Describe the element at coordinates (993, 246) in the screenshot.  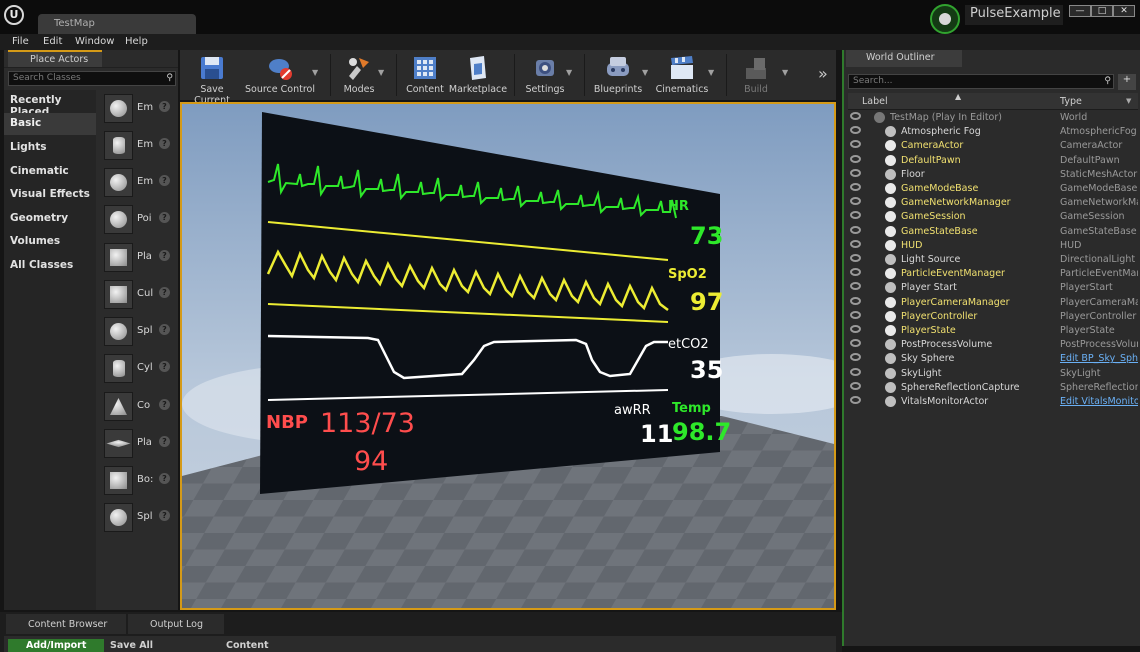
I see `outliner-row: HUD HUD` at that location.